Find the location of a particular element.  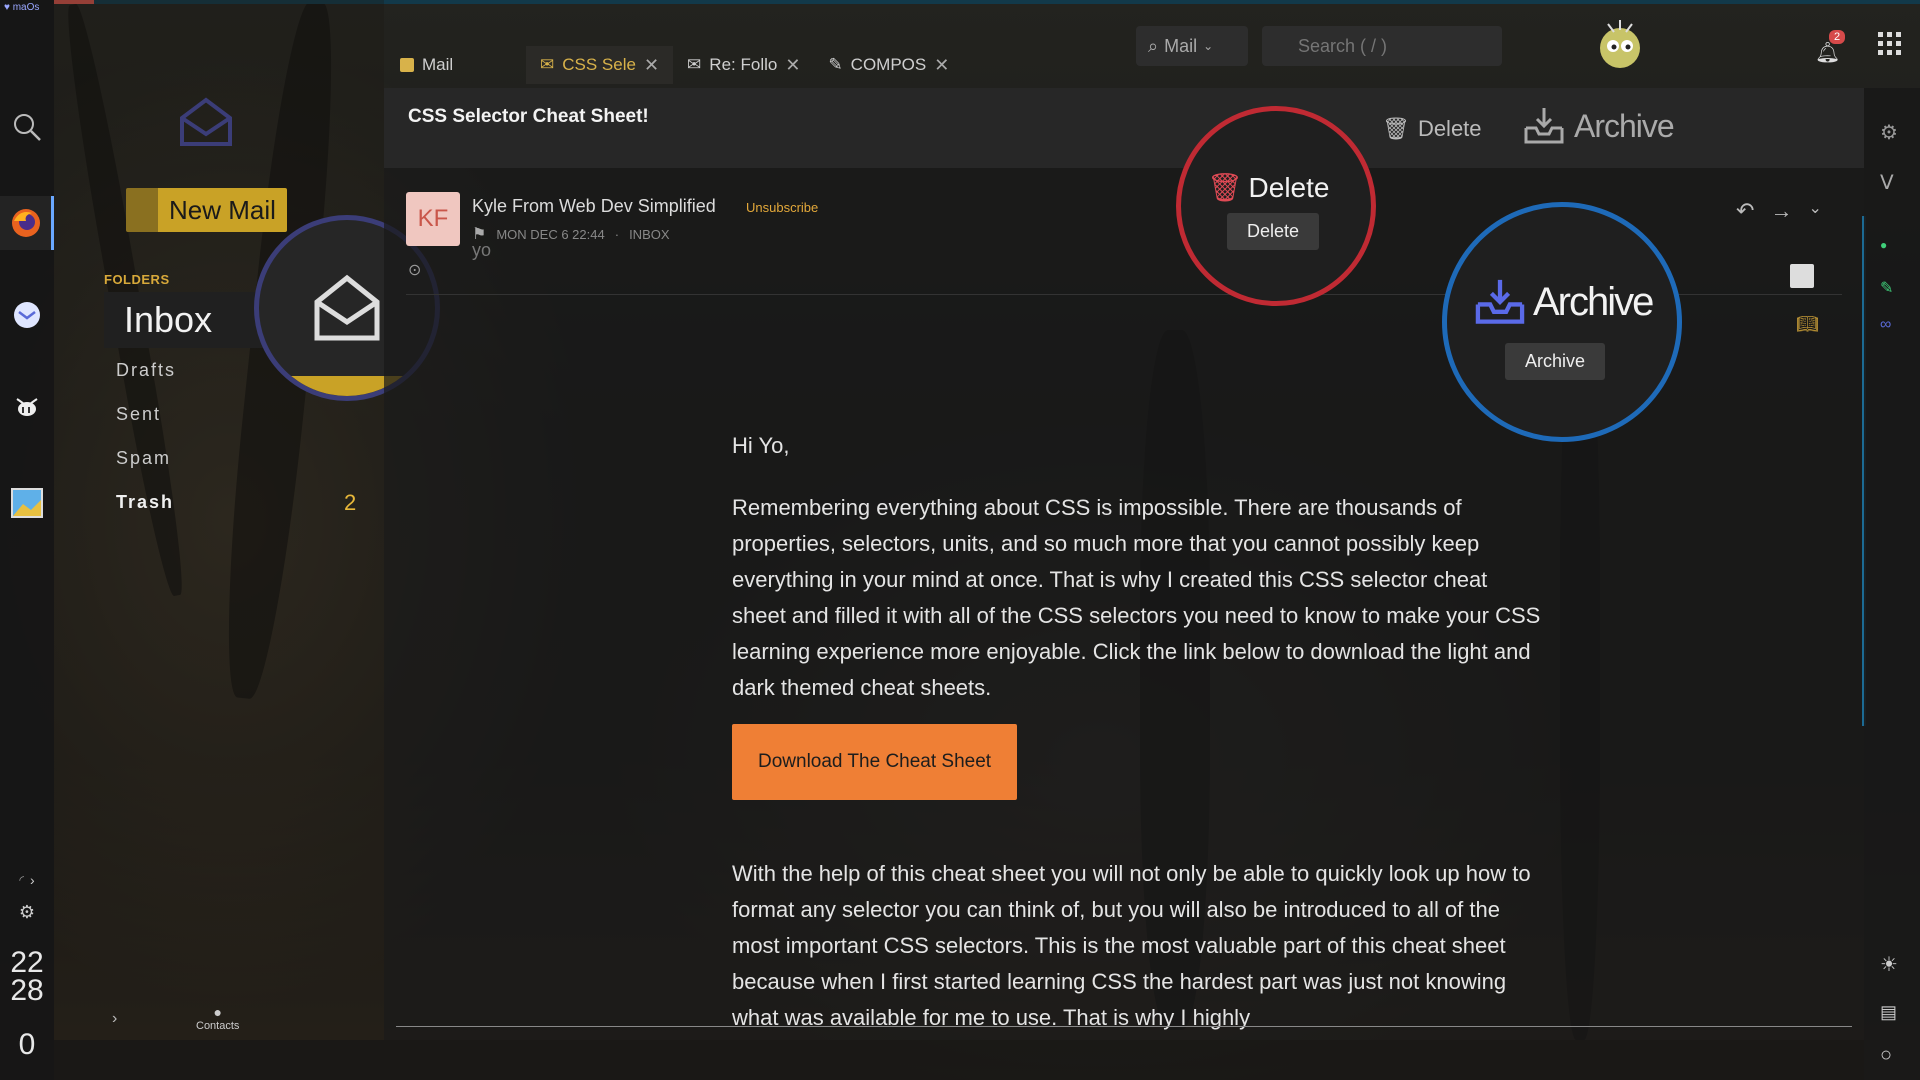

app-grid-icon is located at coordinates (1890, 44).